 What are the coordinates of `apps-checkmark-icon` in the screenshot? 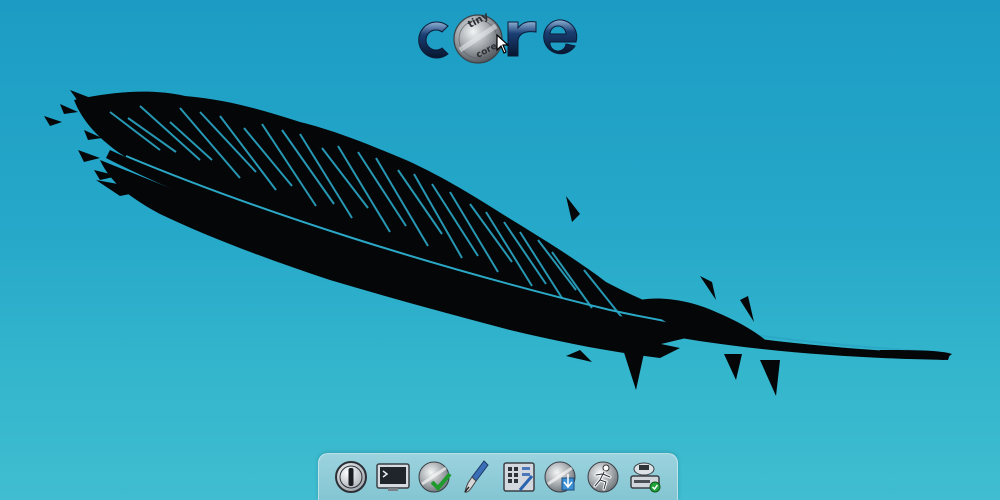 It's located at (435, 477).